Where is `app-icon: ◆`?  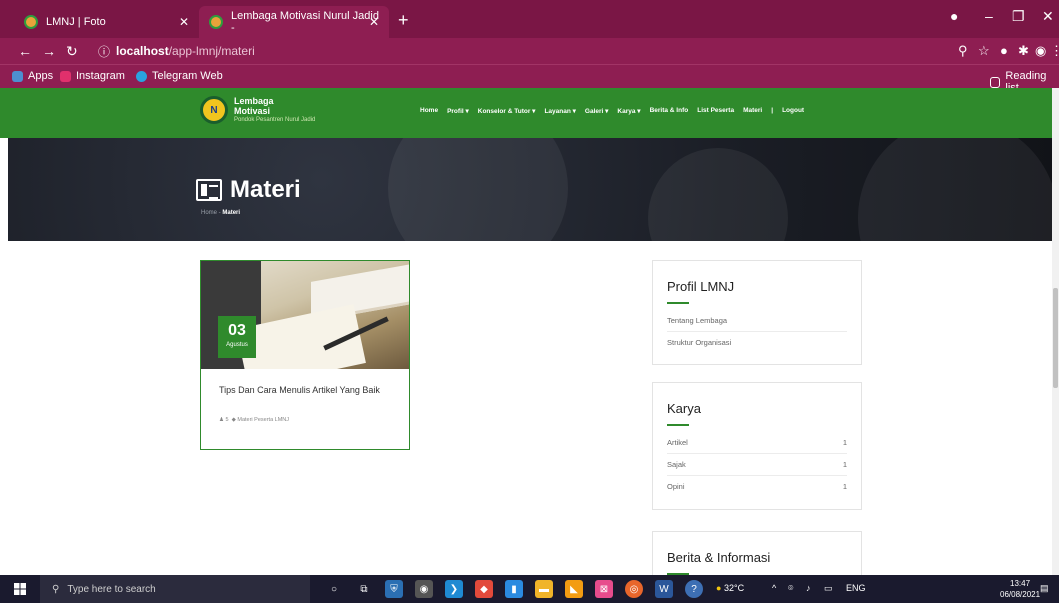 app-icon: ◆ is located at coordinates (484, 589).